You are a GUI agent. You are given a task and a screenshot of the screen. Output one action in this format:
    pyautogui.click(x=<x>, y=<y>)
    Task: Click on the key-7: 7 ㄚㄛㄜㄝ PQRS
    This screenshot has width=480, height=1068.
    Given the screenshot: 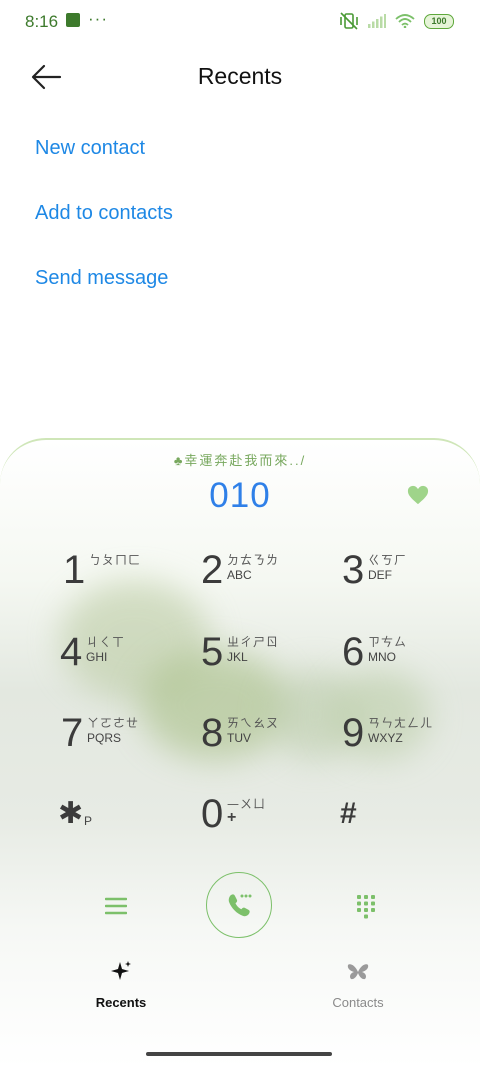 What is the action you would take?
    pyautogui.click(x=116, y=733)
    